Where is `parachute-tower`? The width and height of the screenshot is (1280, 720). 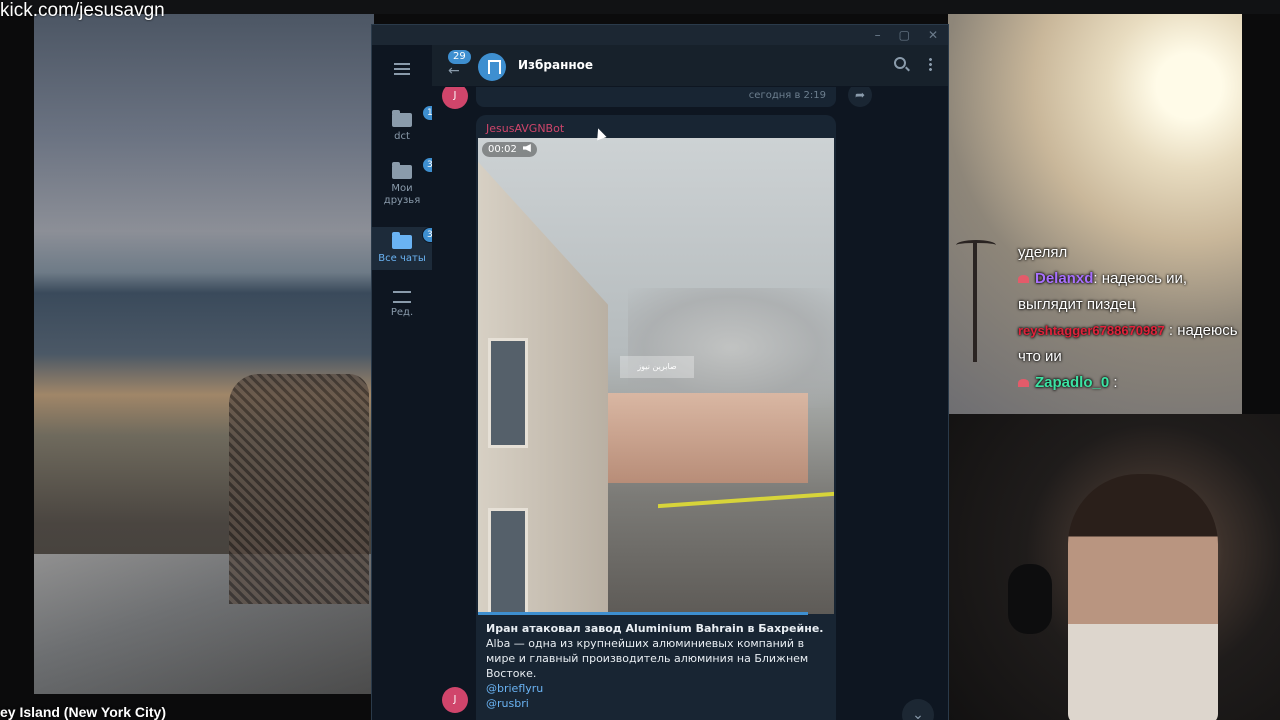
parachute-tower is located at coordinates (975, 302).